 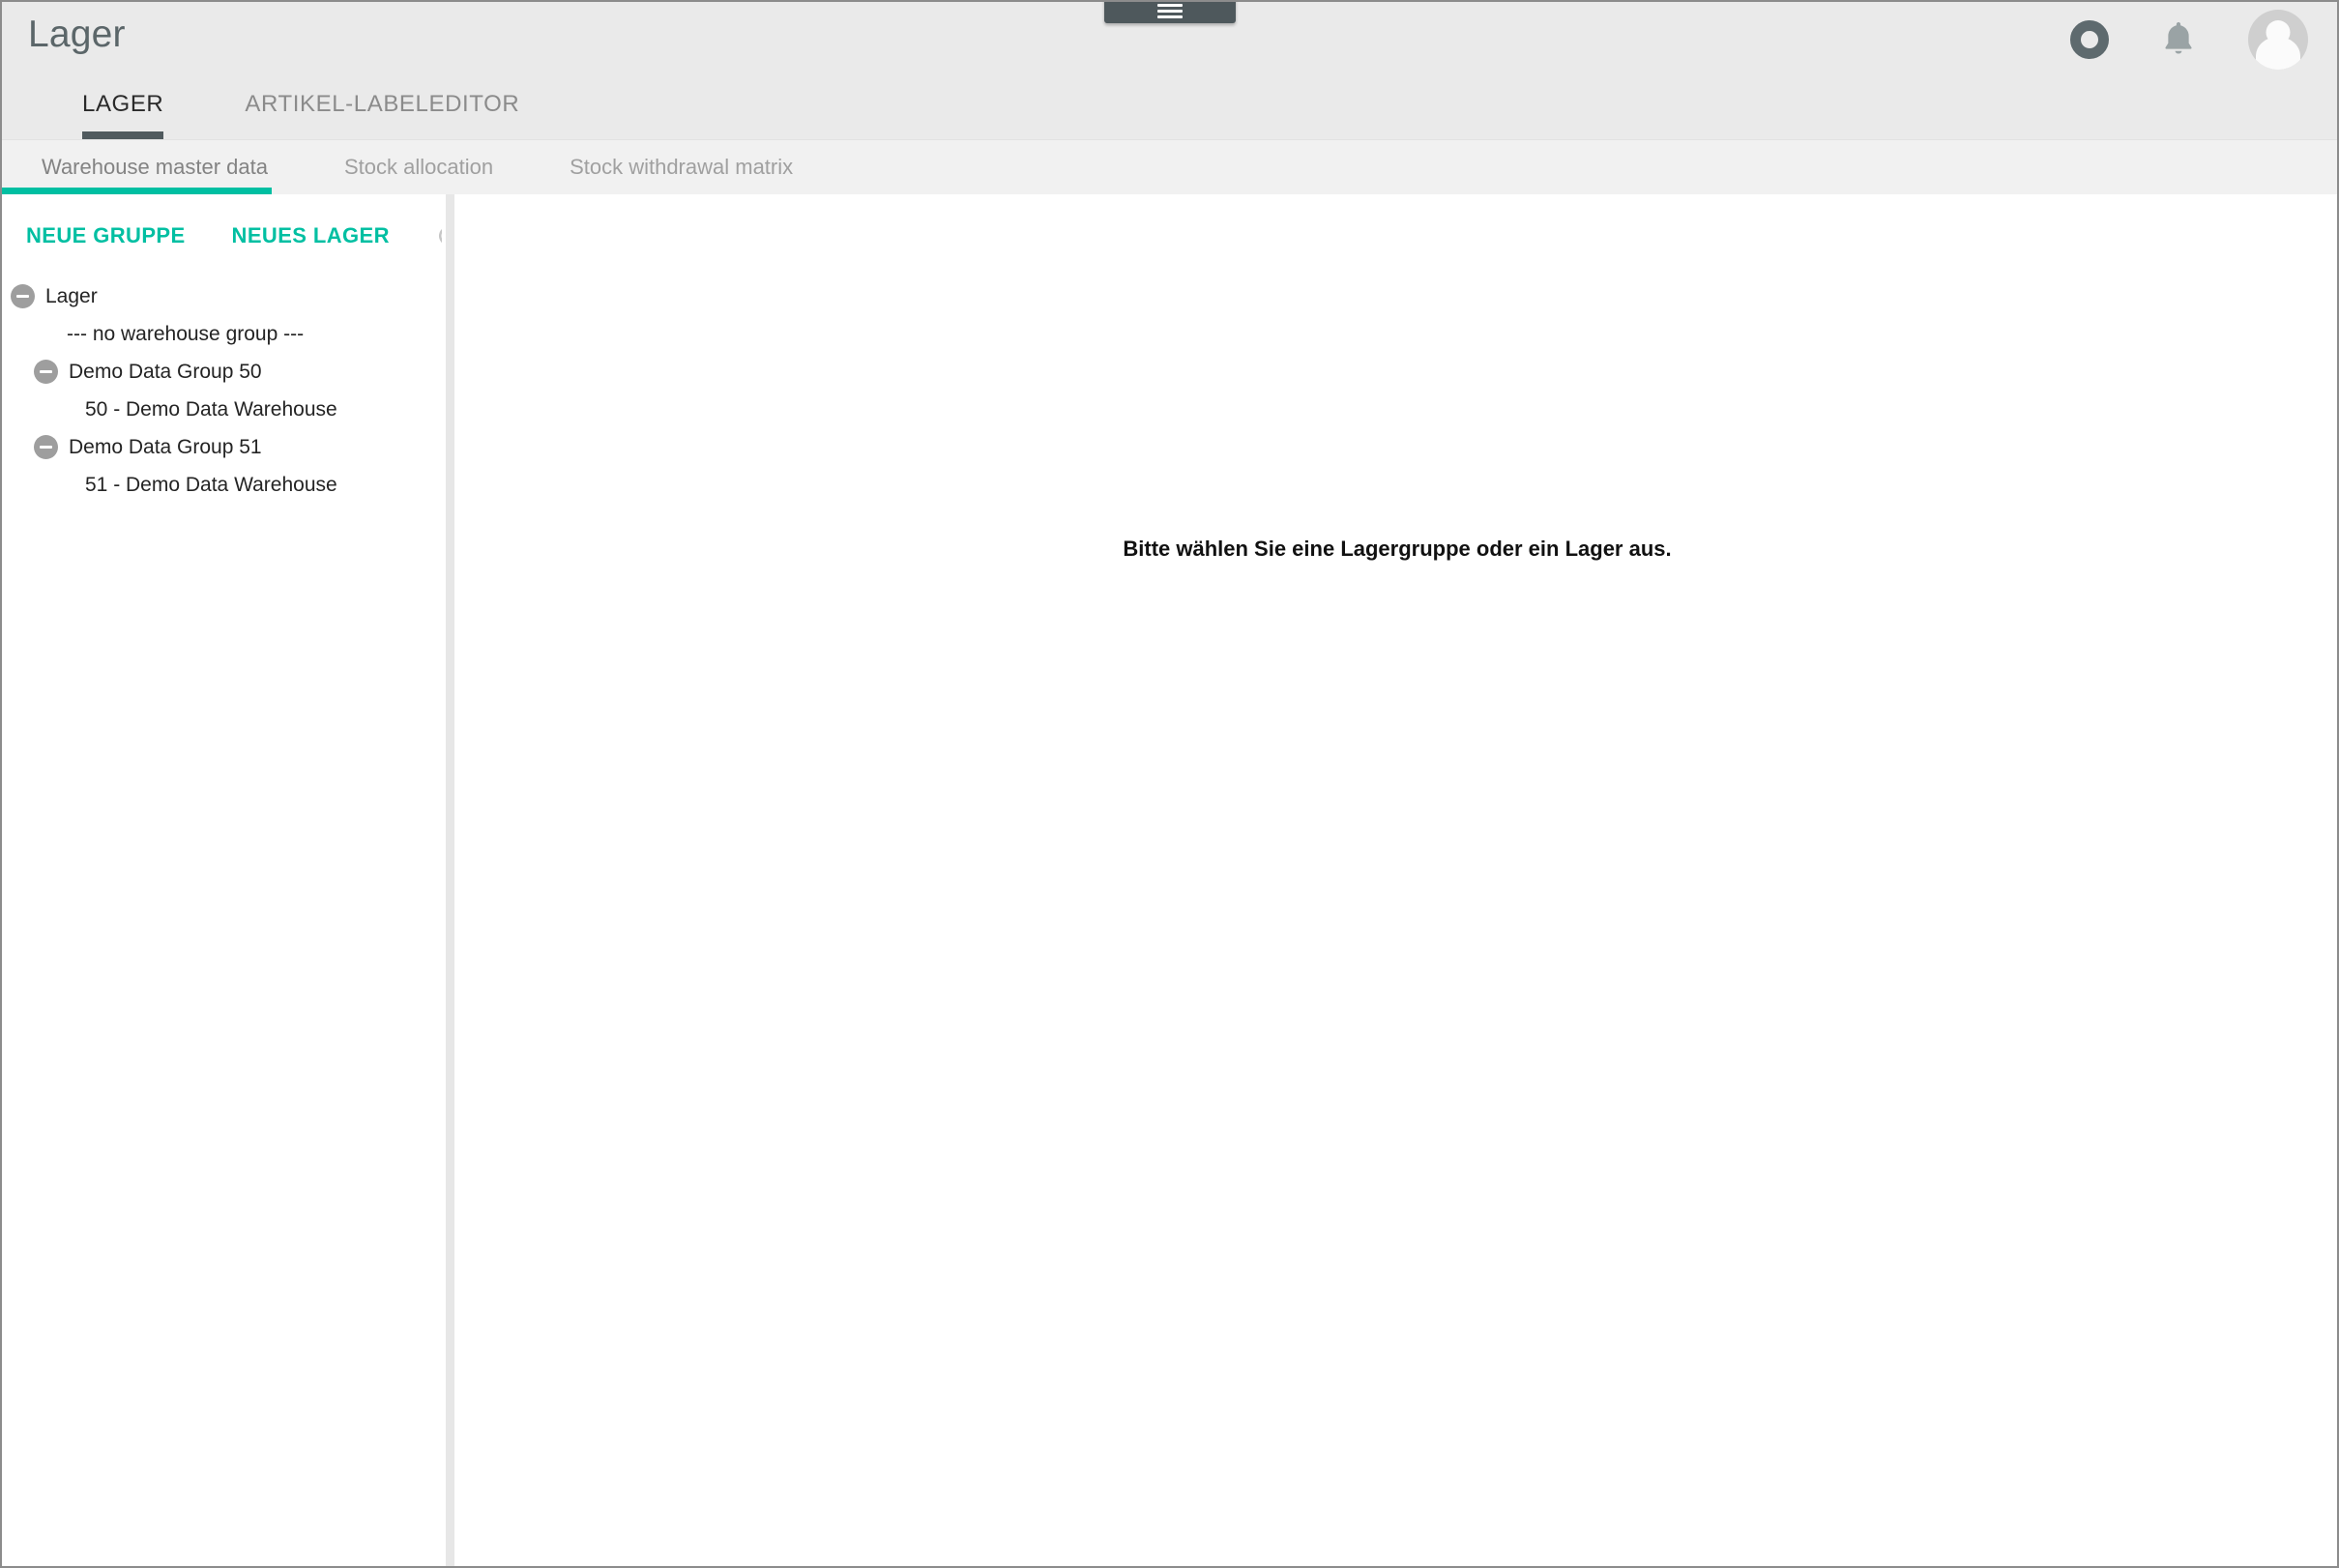 What do you see at coordinates (211, 409) in the screenshot?
I see `tree-node-label: 50 - Demo Data Warehouse` at bounding box center [211, 409].